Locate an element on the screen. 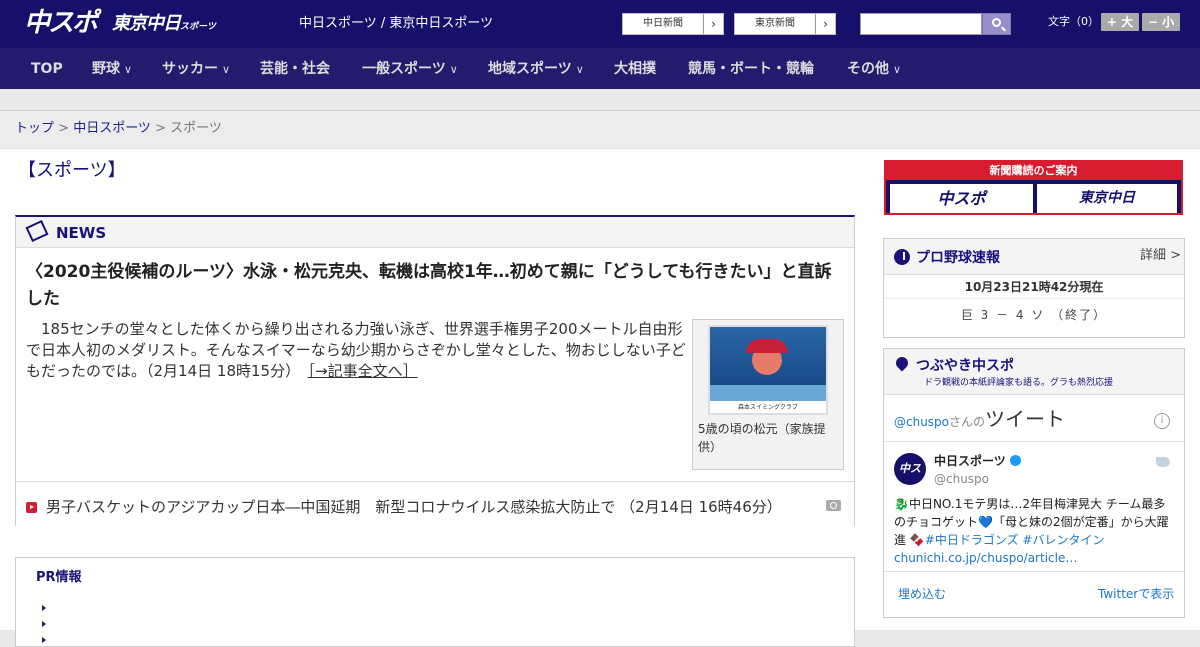 This screenshot has height=647, width=1200. search-button is located at coordinates (996, 24).